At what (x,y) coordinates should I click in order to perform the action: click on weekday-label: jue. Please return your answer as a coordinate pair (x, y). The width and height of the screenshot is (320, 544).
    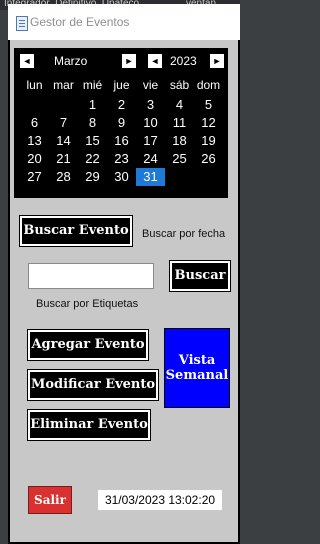
    Looking at the image, I should click on (121, 85).